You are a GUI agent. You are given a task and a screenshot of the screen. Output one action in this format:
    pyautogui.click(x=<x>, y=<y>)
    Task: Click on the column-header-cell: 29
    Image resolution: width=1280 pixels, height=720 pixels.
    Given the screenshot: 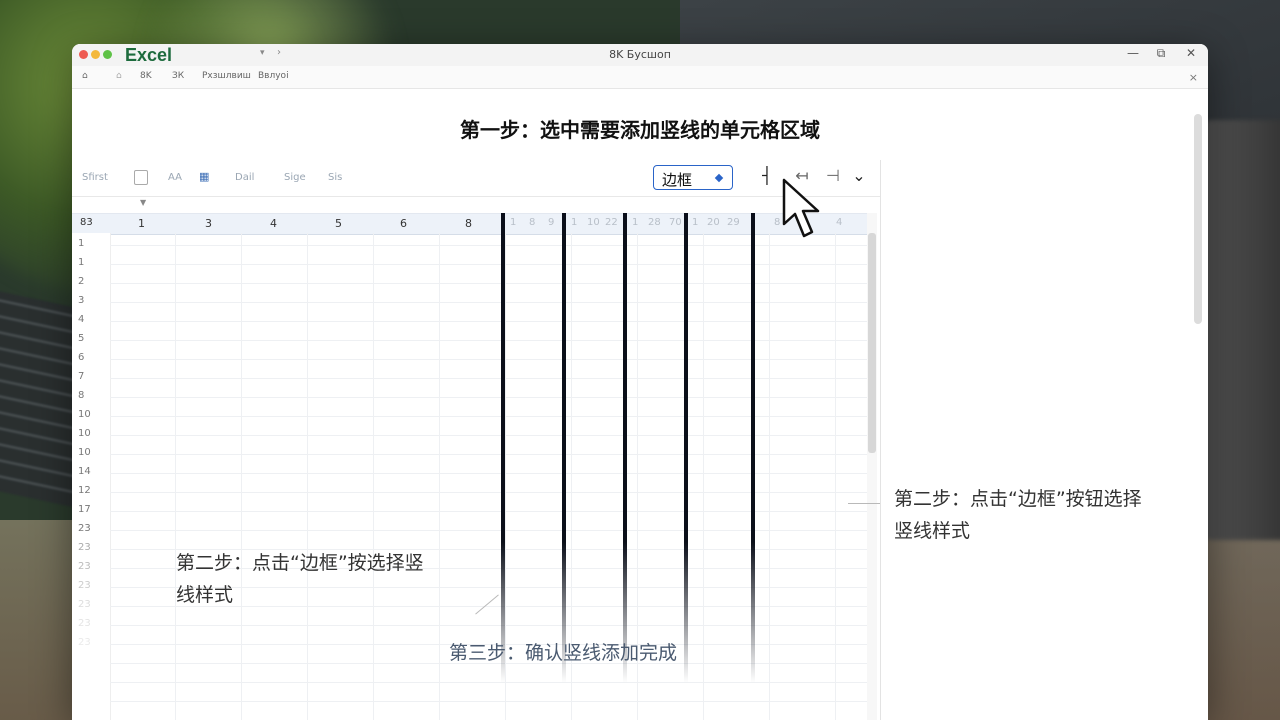 What is the action you would take?
    pyautogui.click(x=733, y=222)
    